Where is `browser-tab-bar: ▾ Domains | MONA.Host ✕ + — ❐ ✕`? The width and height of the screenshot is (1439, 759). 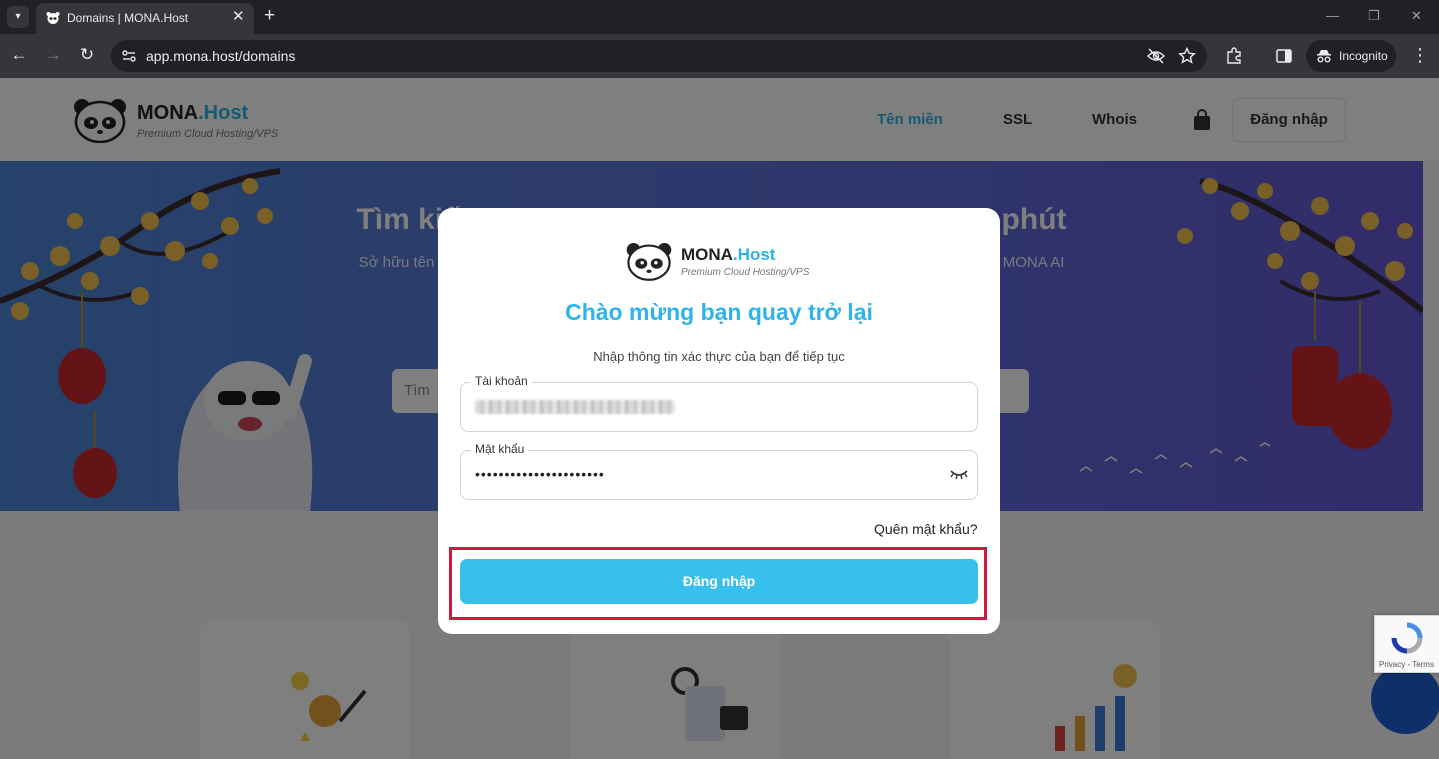 browser-tab-bar: ▾ Domains | MONA.Host ✕ + — ❐ ✕ is located at coordinates (719, 17).